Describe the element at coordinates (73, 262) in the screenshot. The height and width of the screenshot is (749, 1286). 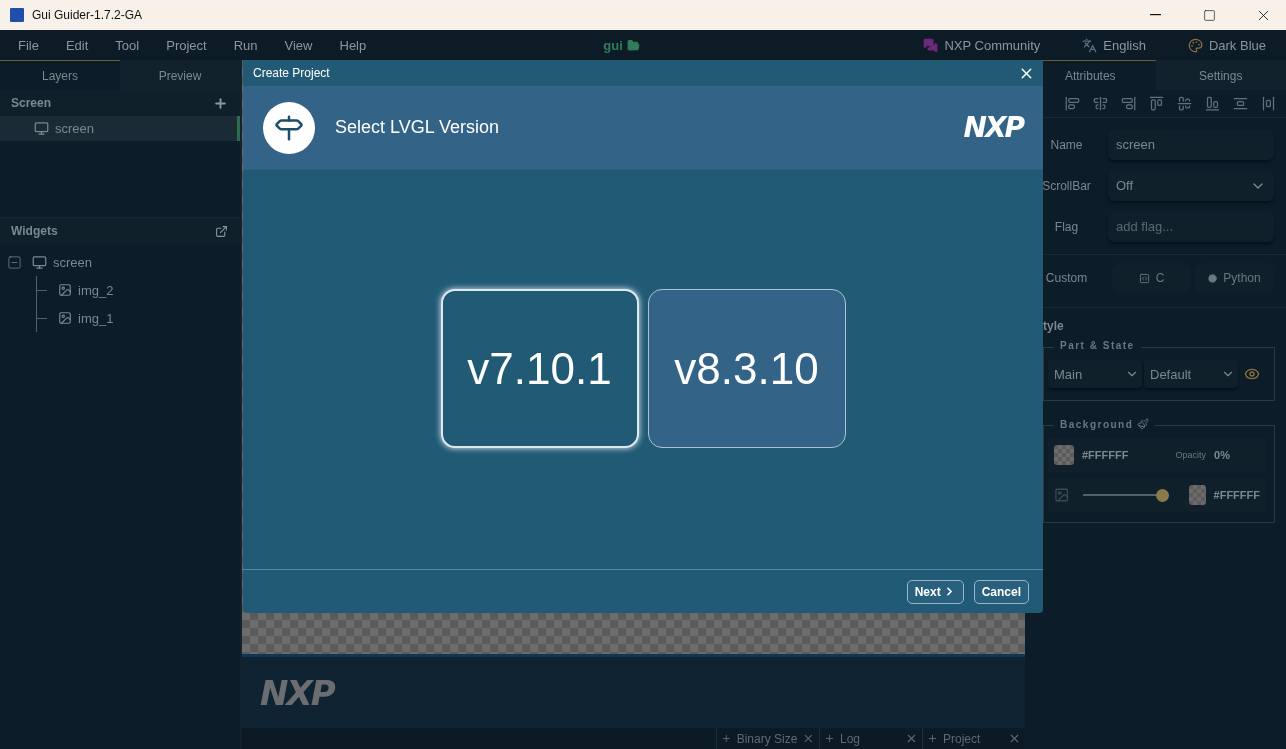
I see `tree-item: screen` at that location.